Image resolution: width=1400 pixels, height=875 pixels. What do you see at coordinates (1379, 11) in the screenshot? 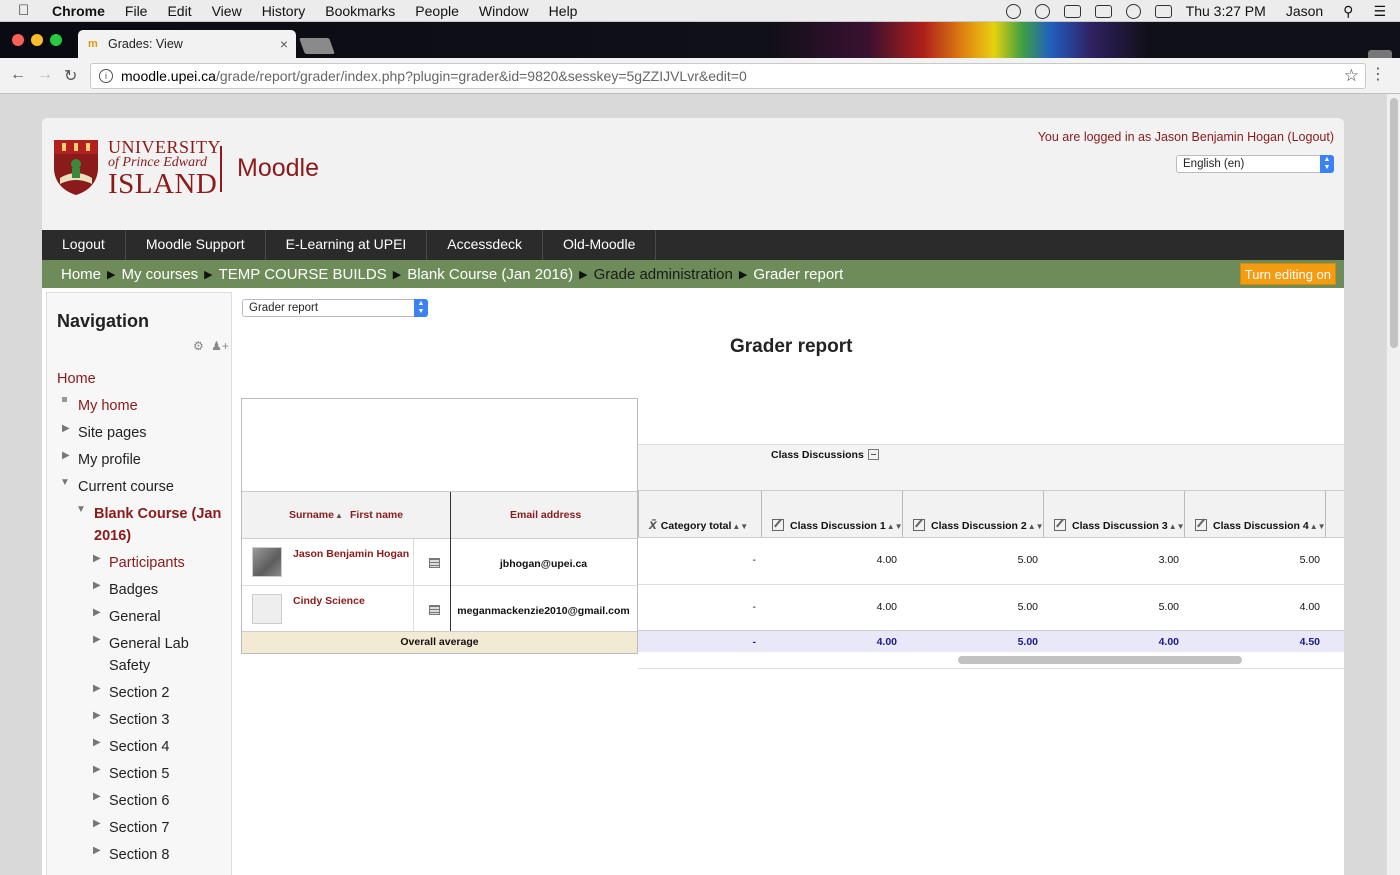
I see `notification-list-icon: ☰` at bounding box center [1379, 11].